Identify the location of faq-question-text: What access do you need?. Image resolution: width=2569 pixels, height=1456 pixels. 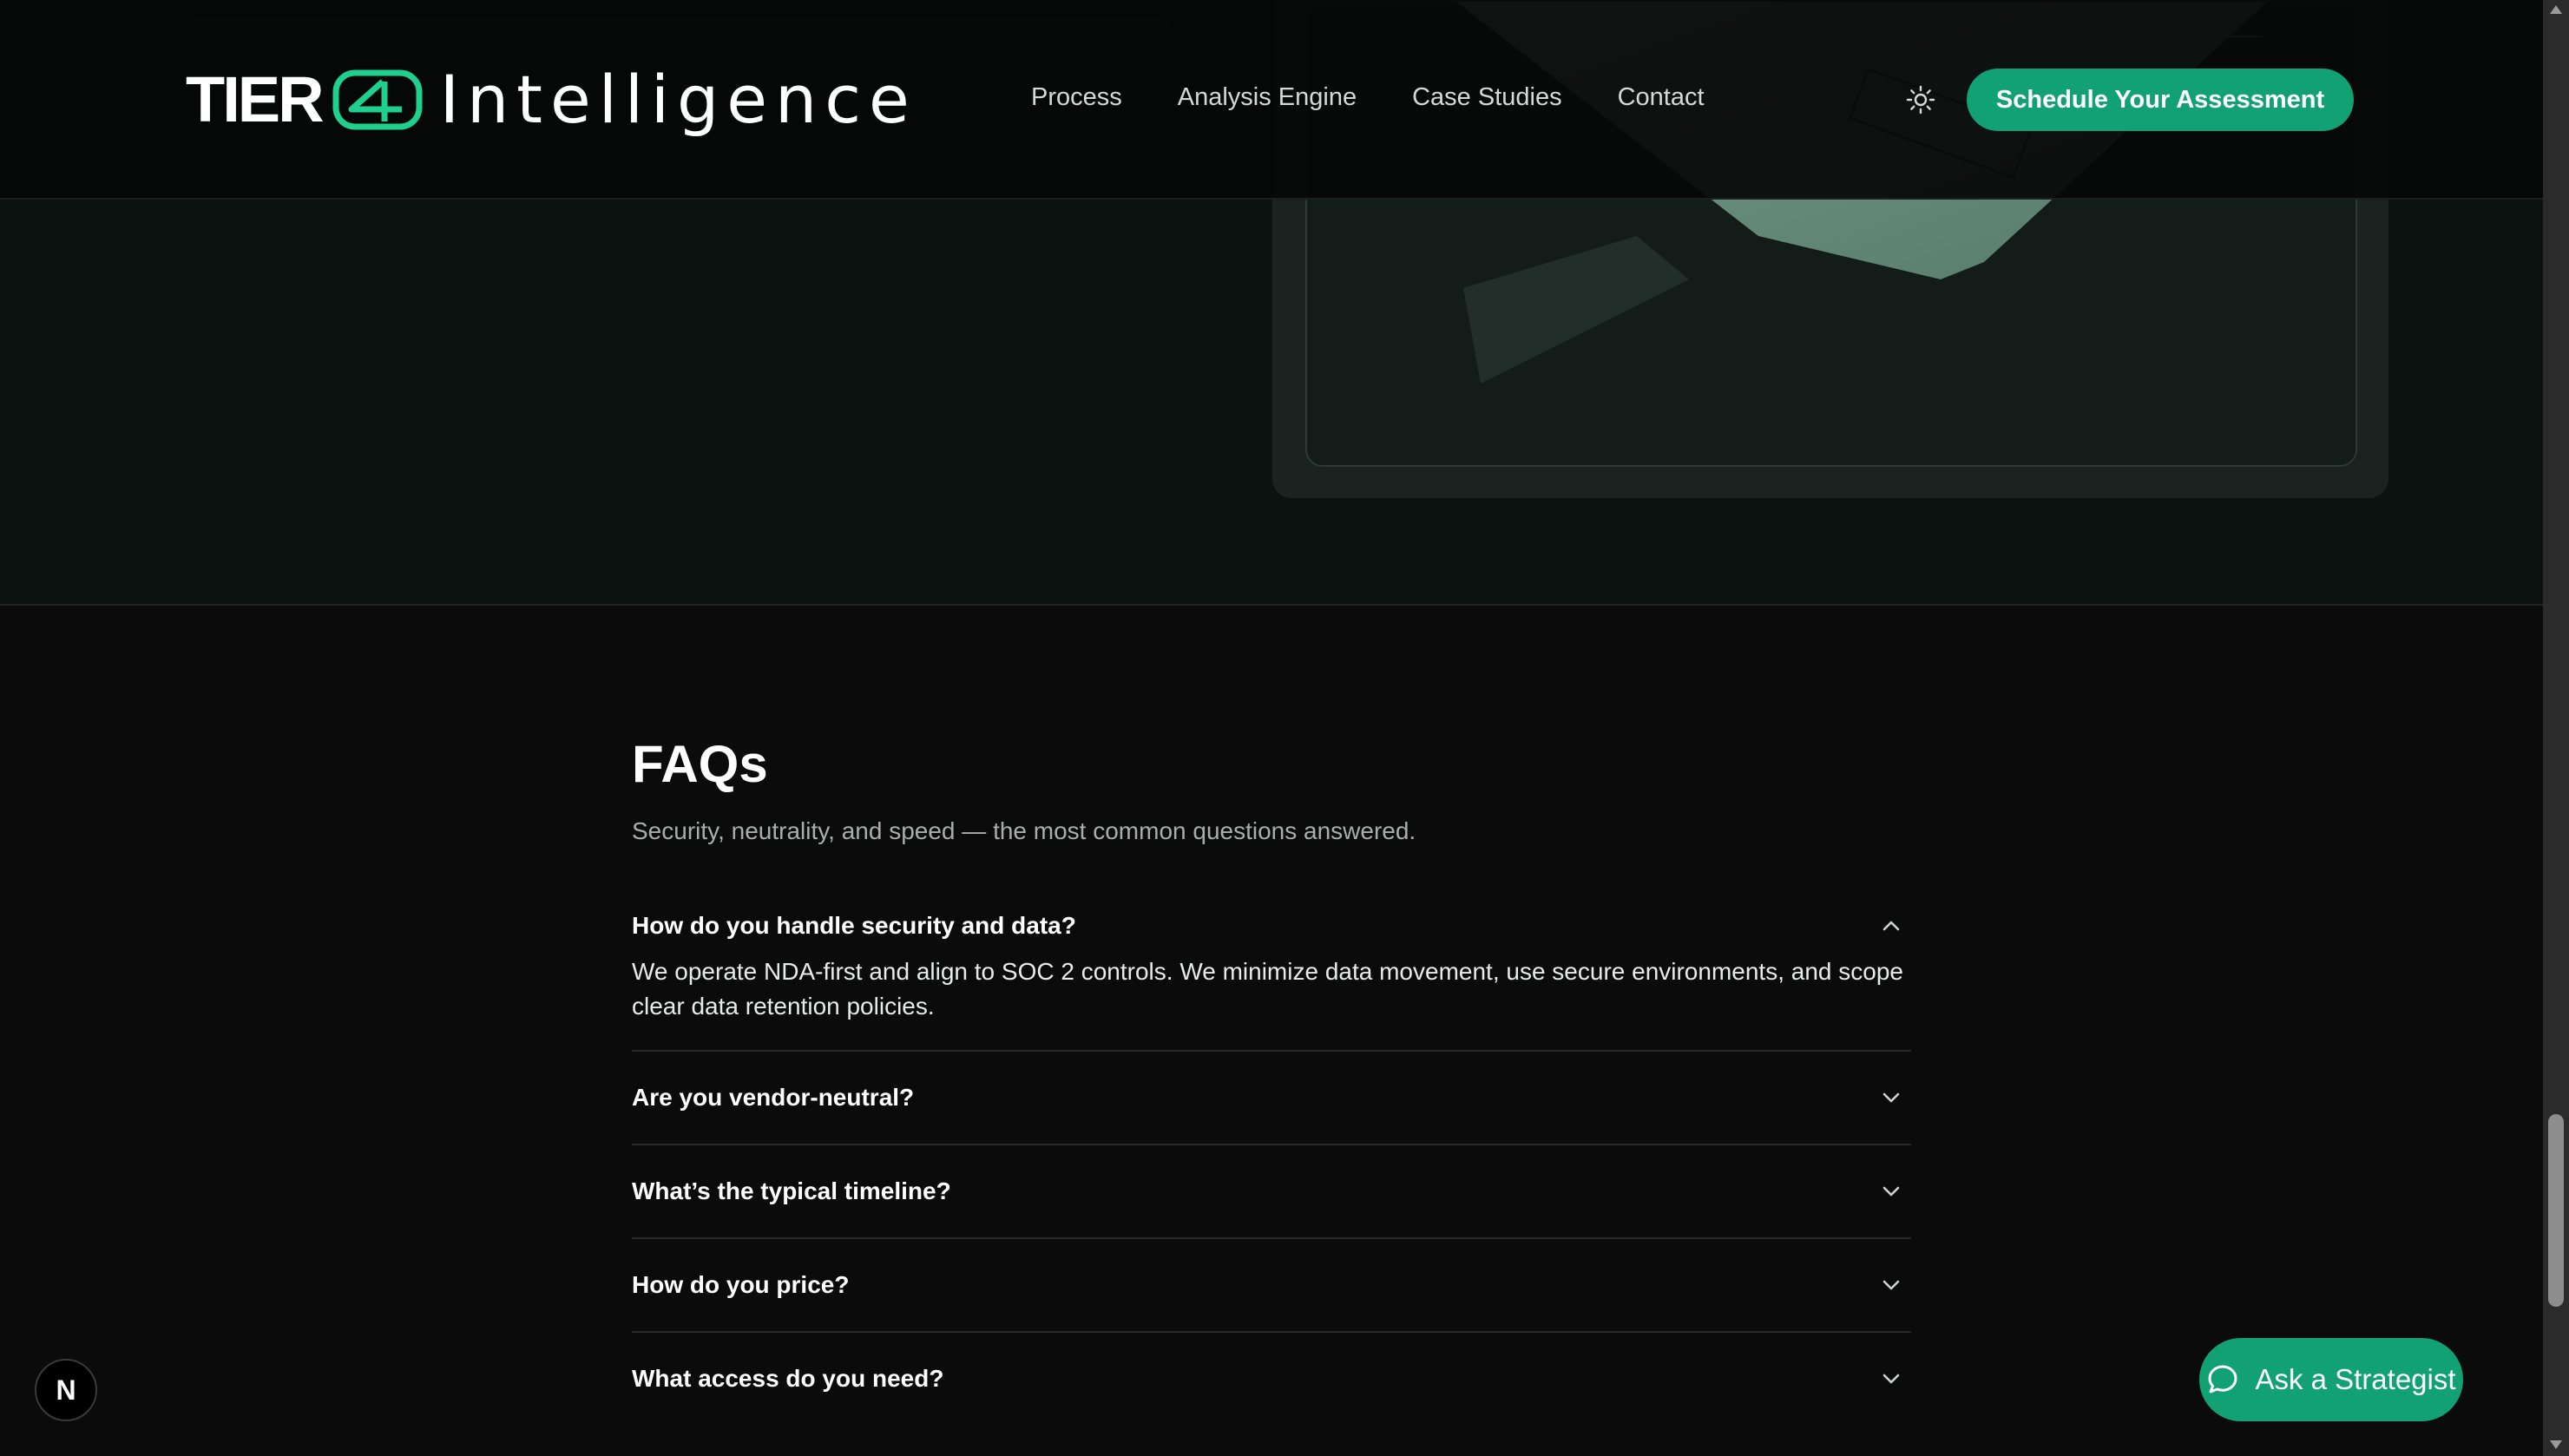
(788, 1378).